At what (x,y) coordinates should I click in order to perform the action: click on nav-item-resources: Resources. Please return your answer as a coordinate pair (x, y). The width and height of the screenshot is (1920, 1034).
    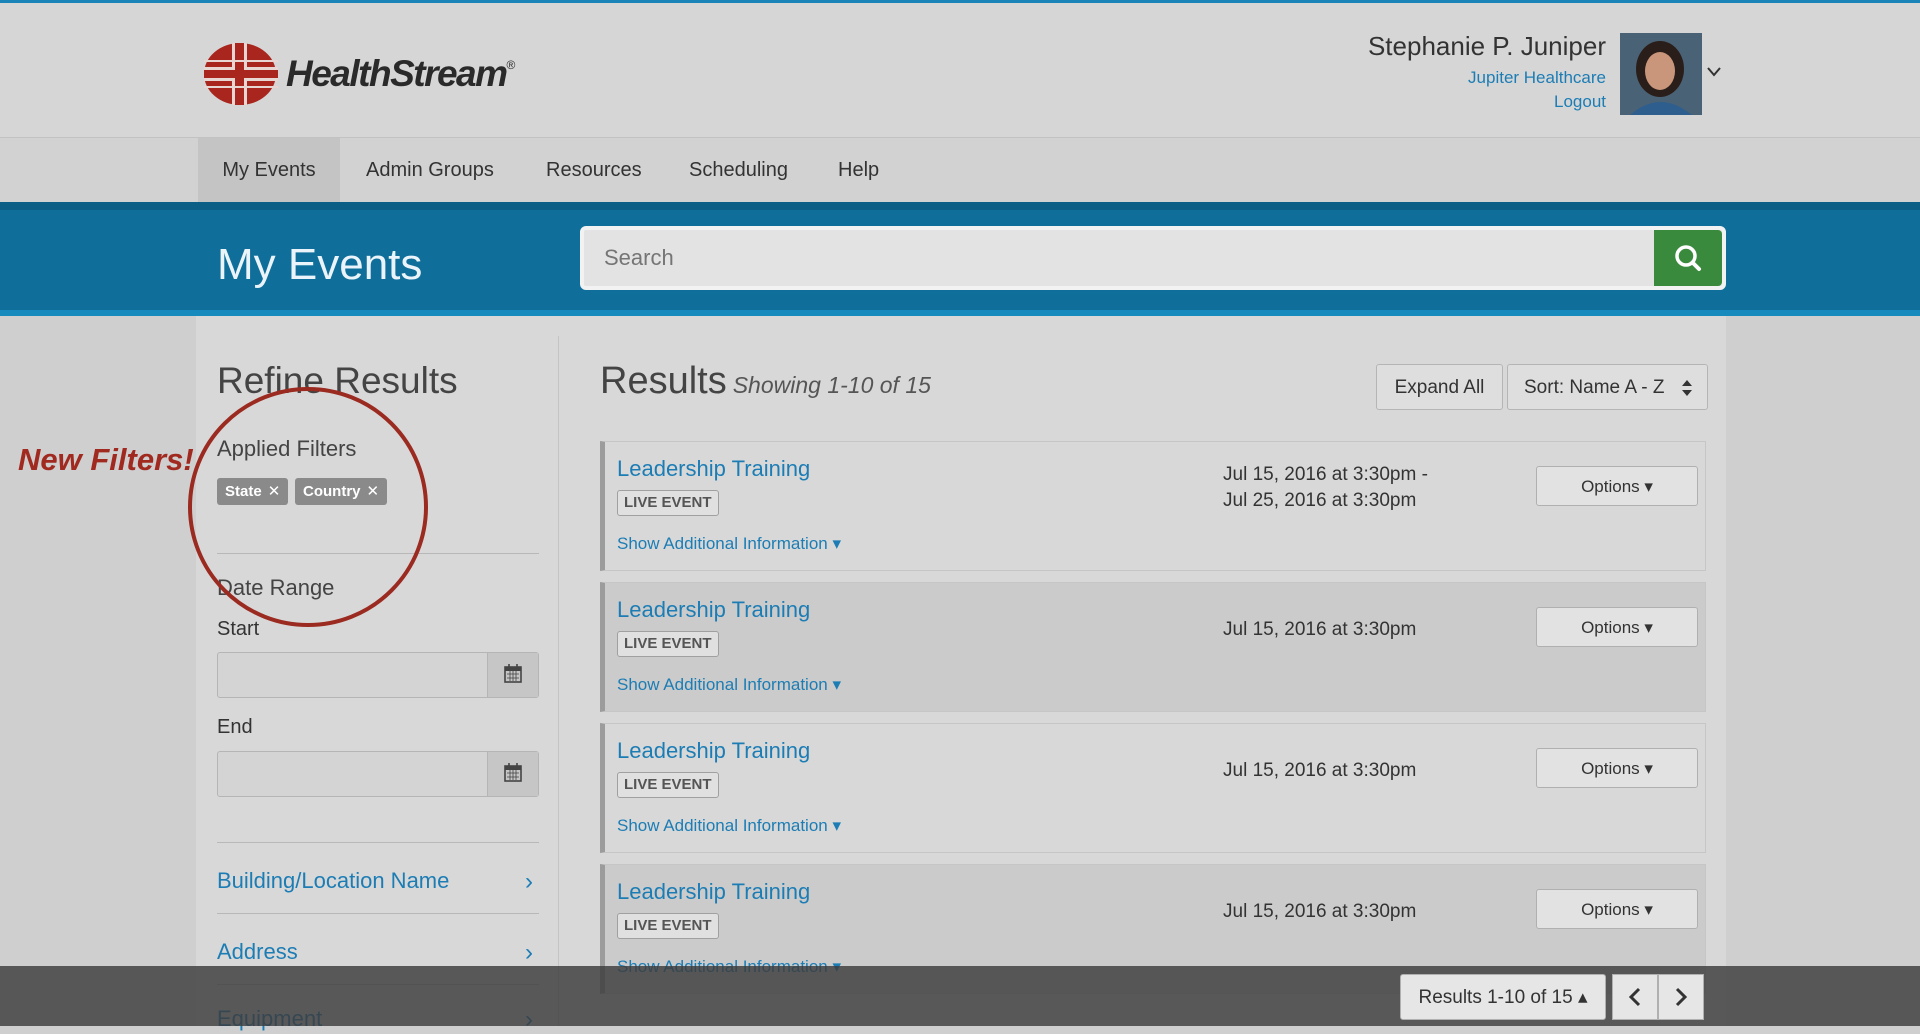
    Looking at the image, I should click on (594, 170).